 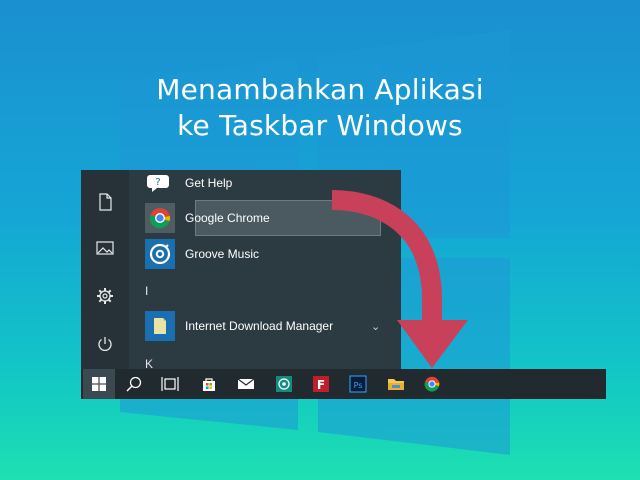 I want to click on whatsapp-icon, so click(x=284, y=384).